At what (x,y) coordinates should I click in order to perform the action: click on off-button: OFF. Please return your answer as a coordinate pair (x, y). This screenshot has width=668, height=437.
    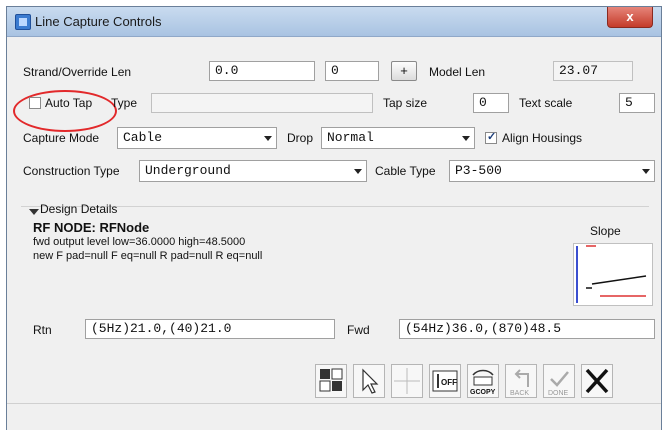
    Looking at the image, I should click on (445, 381).